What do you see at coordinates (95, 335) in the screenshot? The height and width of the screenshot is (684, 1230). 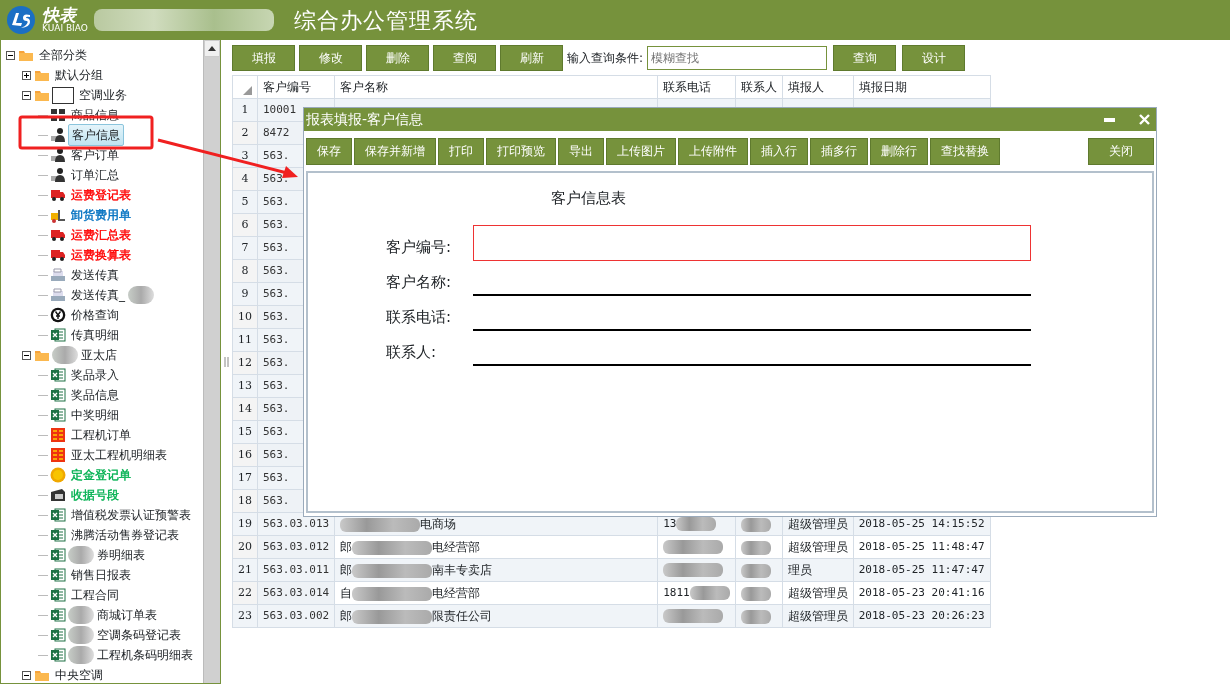 I see `tree-item: 传真明细` at bounding box center [95, 335].